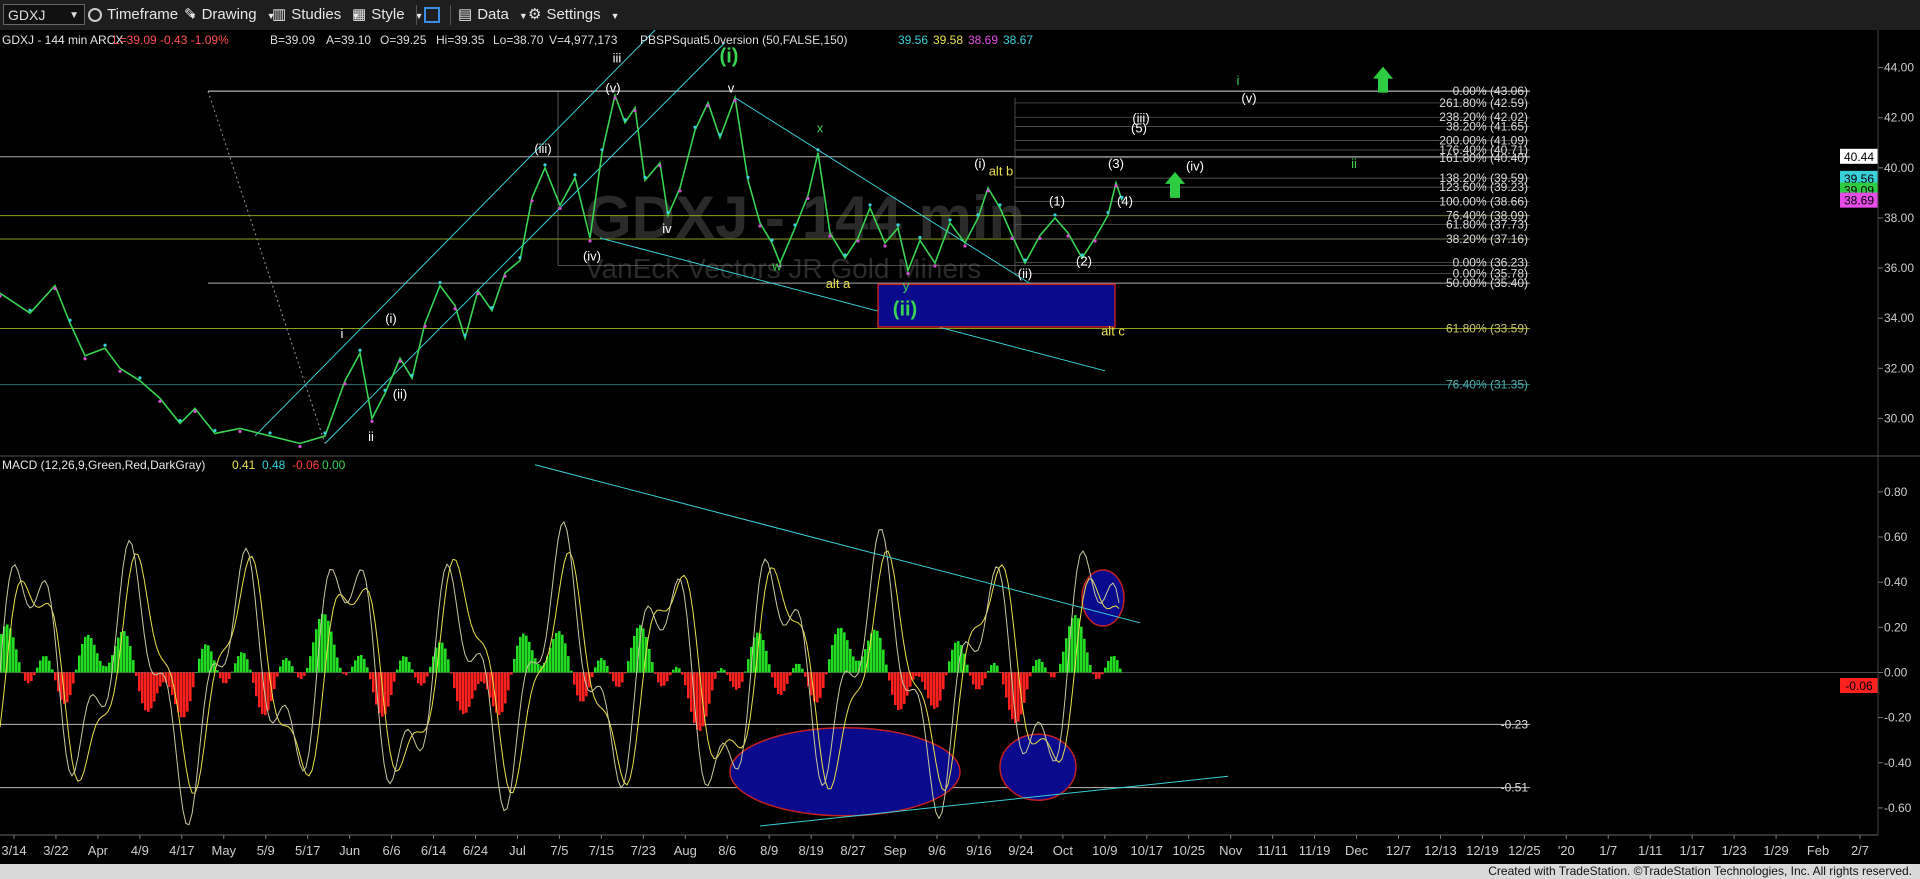  I want to click on y-tick-label: 42.00, so click(1899, 118).